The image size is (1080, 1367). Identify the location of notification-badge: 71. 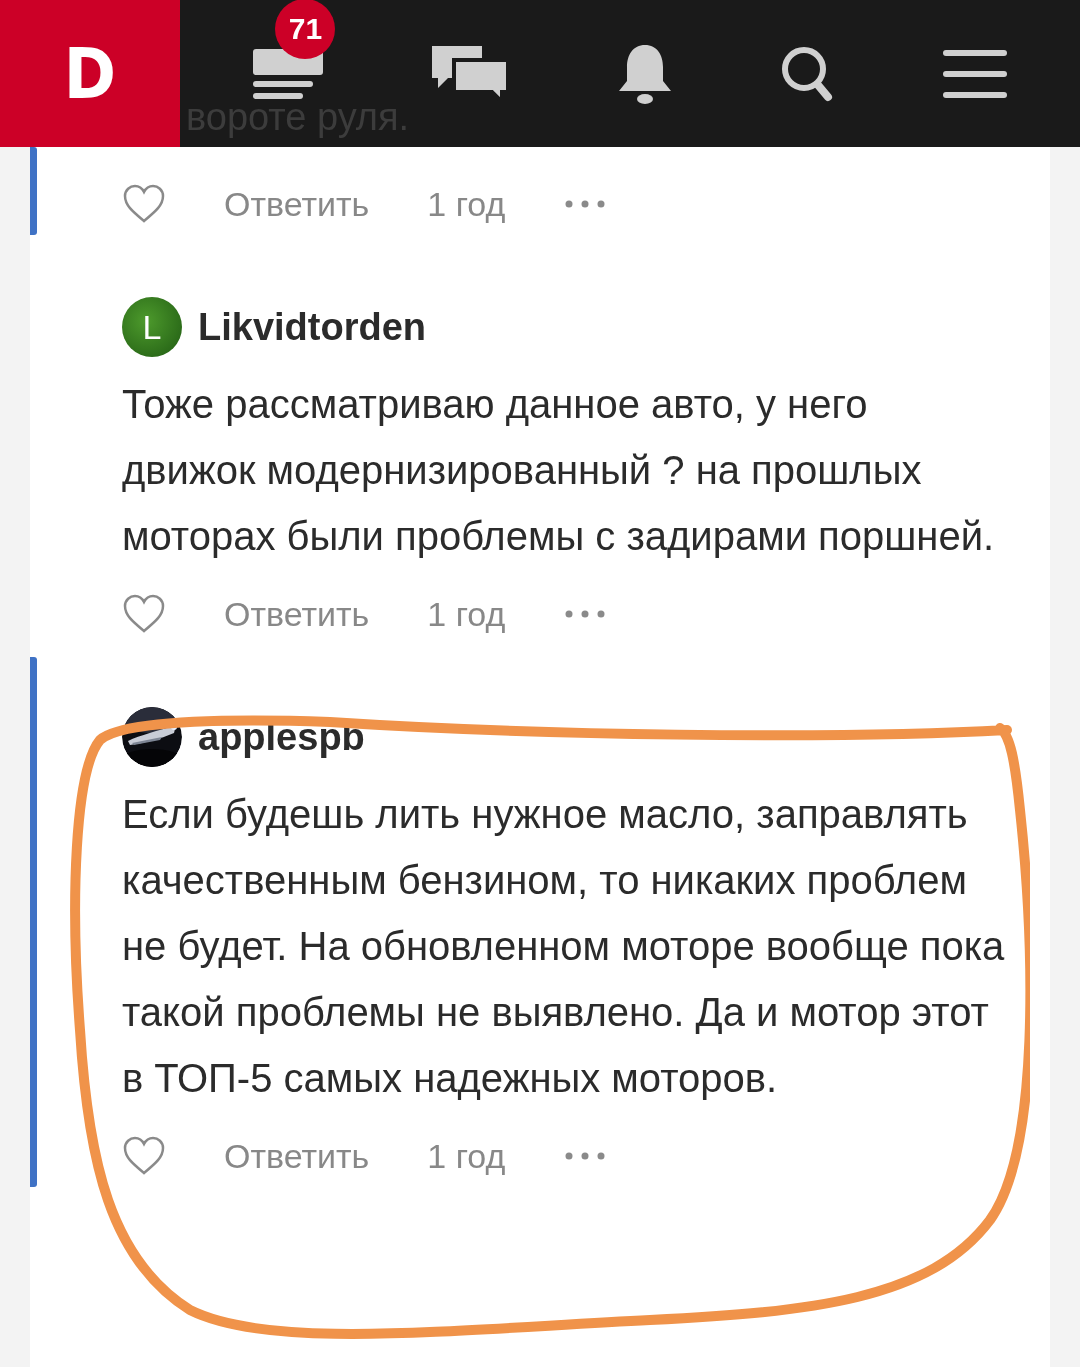
(305, 29).